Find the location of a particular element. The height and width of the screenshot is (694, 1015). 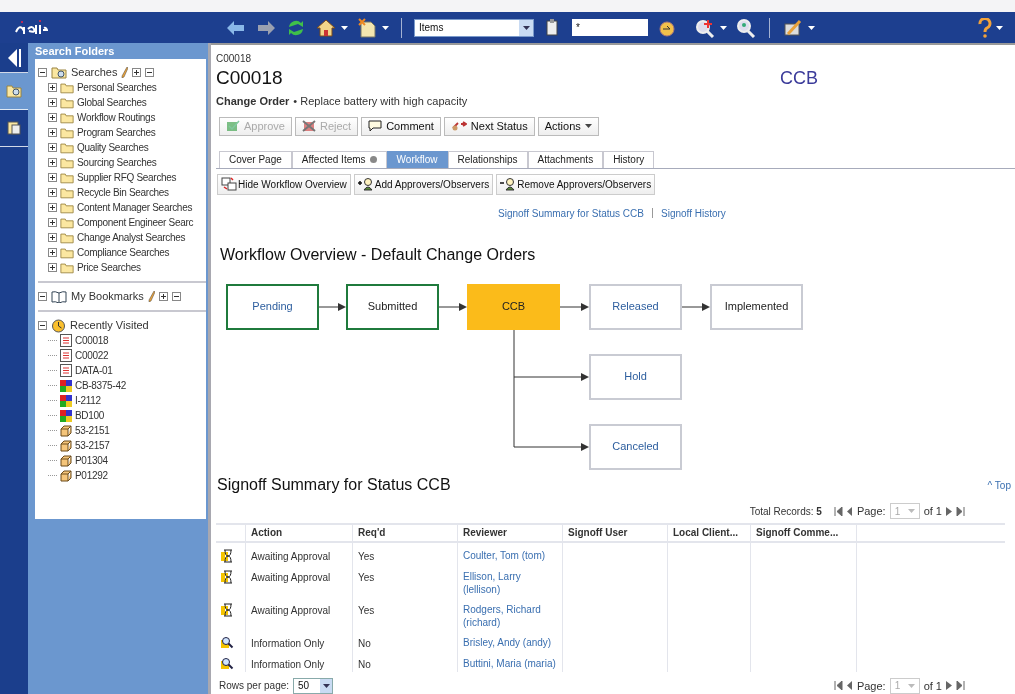

tab: Affected Items is located at coordinates (339, 159).